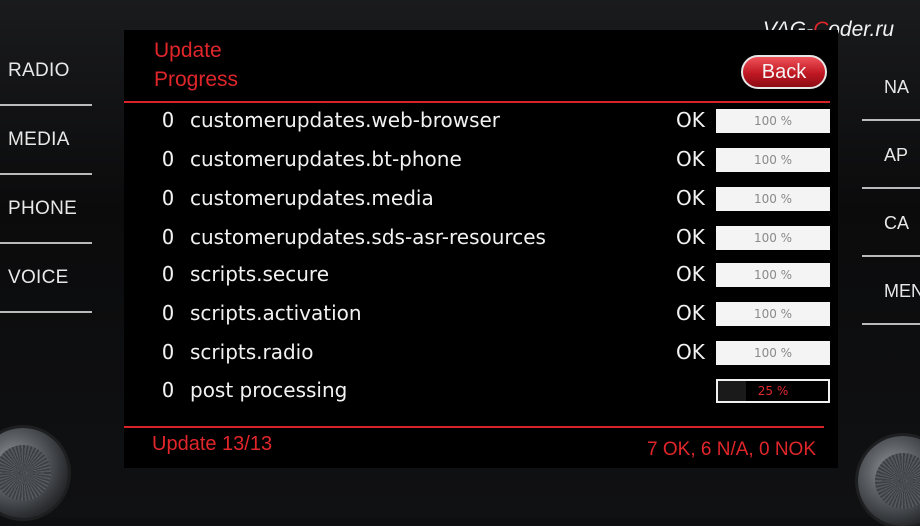 The width and height of the screenshot is (920, 526). I want to click on module-name: scripts.secure, so click(259, 274).